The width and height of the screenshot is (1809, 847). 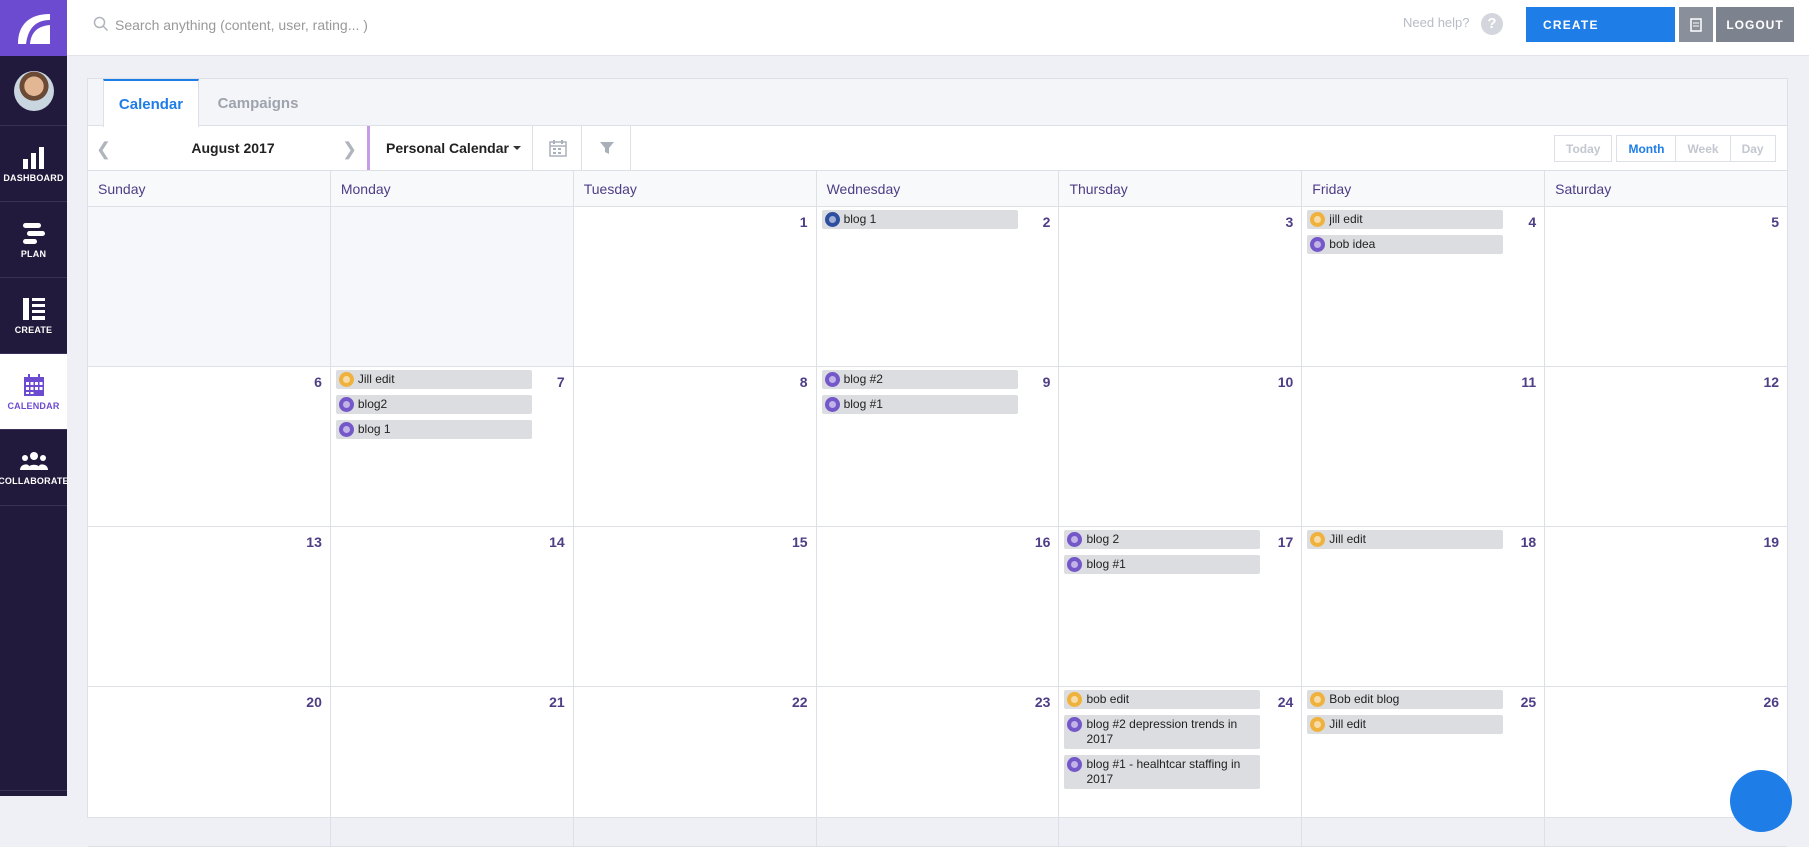 I want to click on day-cell: 1, so click(x=695, y=286).